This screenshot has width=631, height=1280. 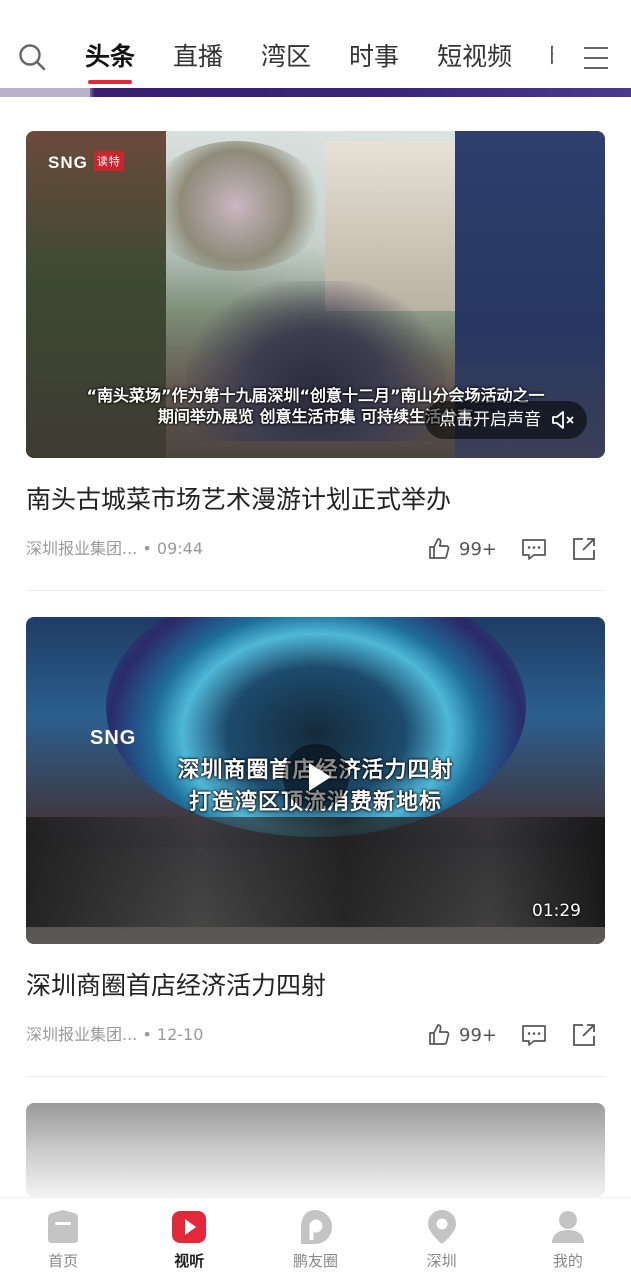 I want to click on news-time: • 09:44, so click(x=172, y=548).